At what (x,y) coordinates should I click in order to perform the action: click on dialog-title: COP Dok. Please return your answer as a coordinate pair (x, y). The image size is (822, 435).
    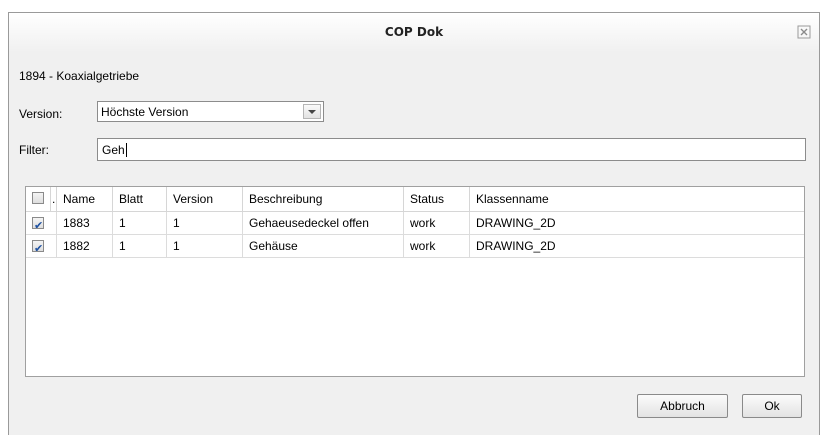
    Looking at the image, I should click on (414, 32).